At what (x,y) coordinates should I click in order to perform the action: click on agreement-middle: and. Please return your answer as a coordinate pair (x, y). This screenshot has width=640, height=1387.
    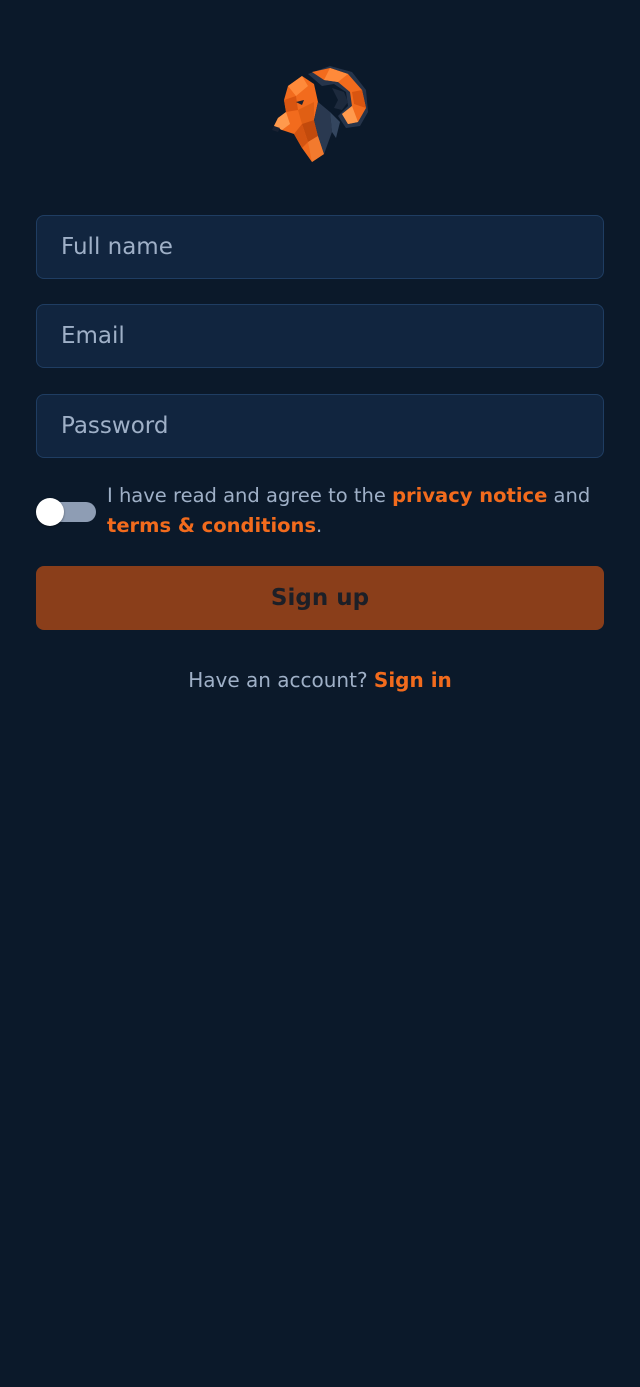
    Looking at the image, I should click on (569, 495).